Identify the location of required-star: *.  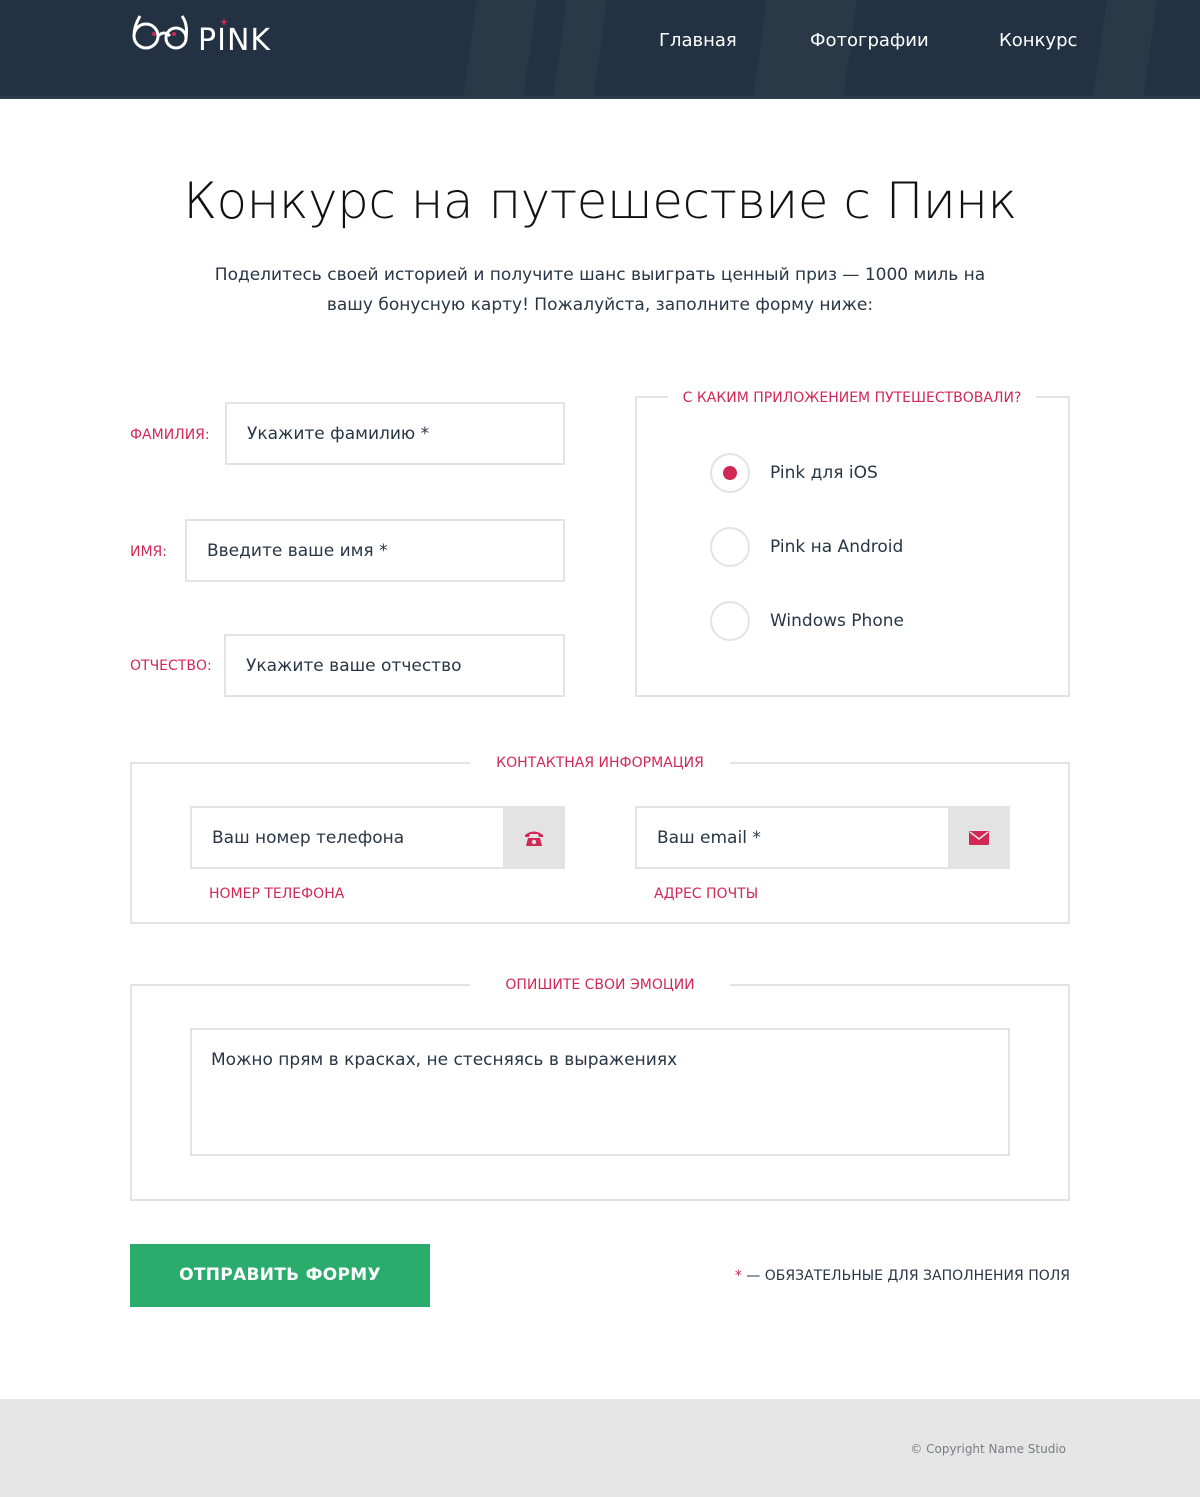
(738, 1276).